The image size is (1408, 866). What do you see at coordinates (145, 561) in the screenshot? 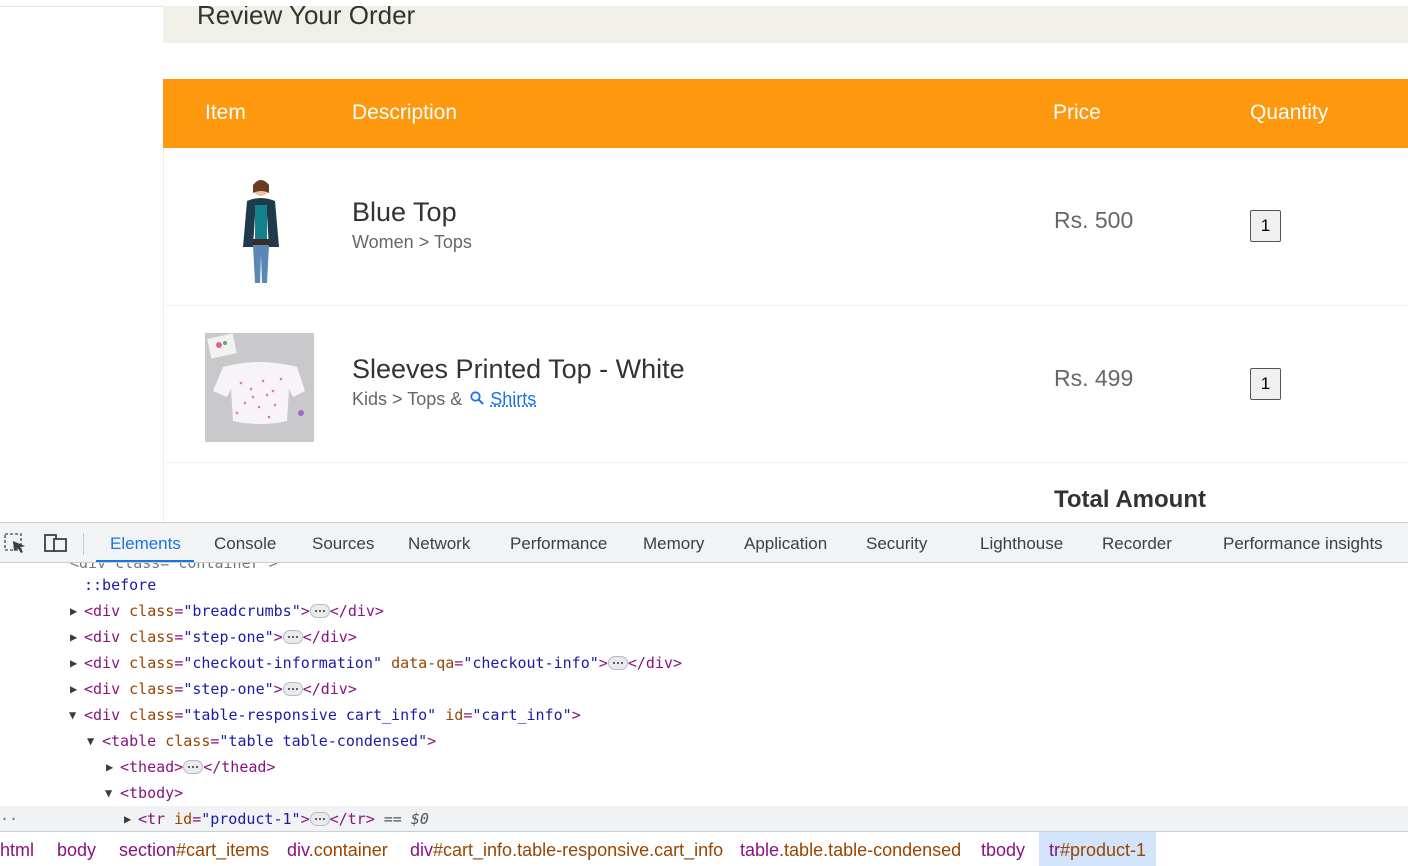
I see `active-tab-indicator` at bounding box center [145, 561].